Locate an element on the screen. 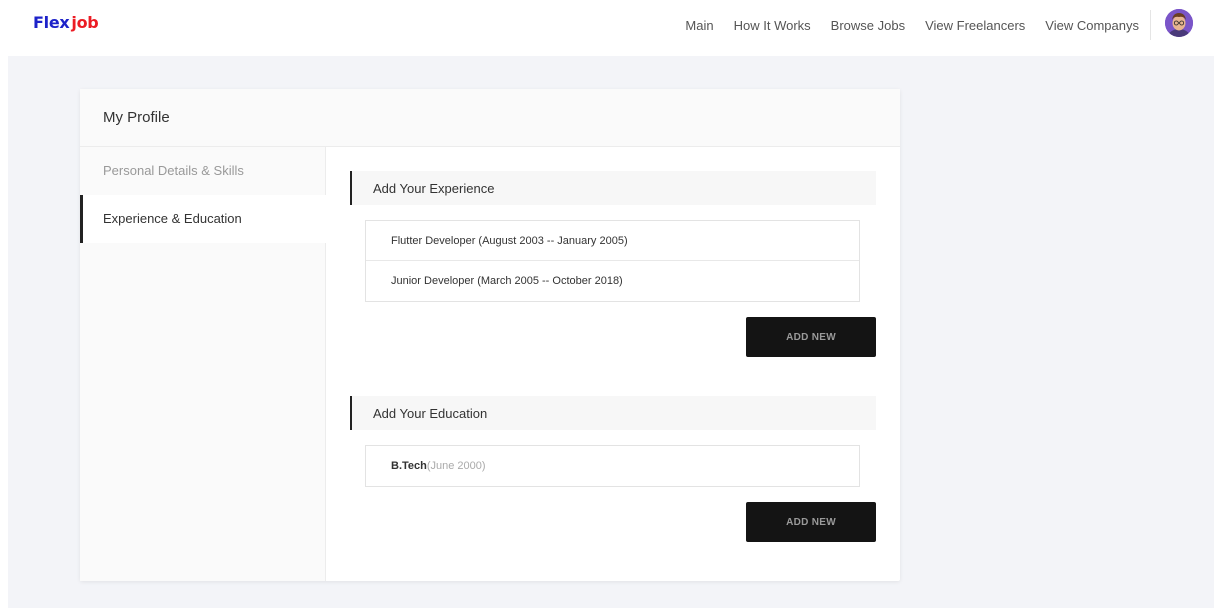  list-item: B.Tech(June 2000) is located at coordinates (612, 466).